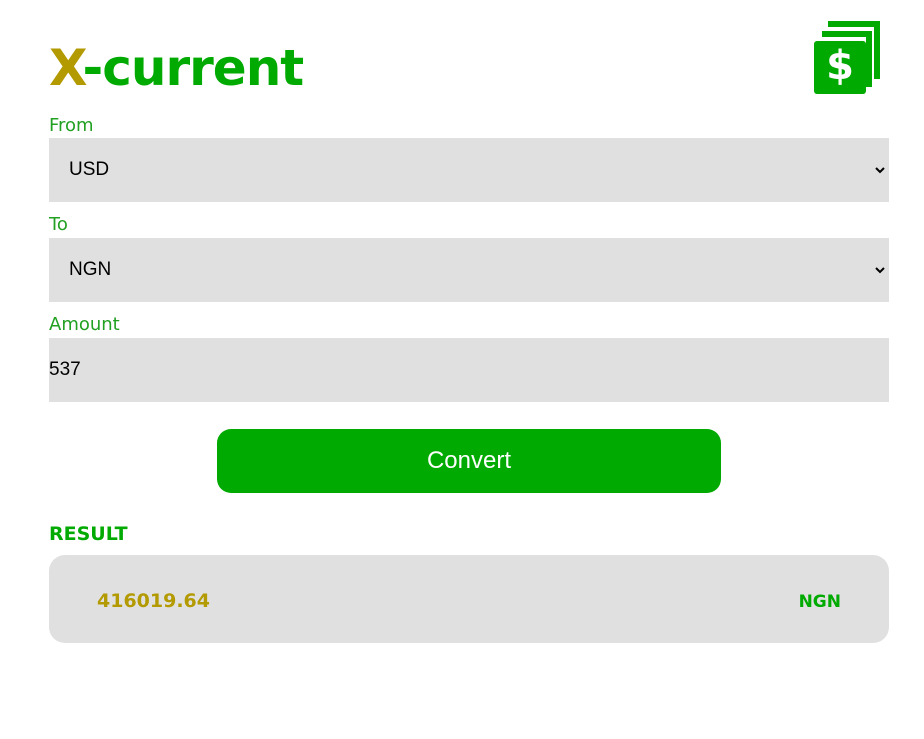 This screenshot has height=739, width=924. I want to click on result-currency: NGN, so click(819, 602).